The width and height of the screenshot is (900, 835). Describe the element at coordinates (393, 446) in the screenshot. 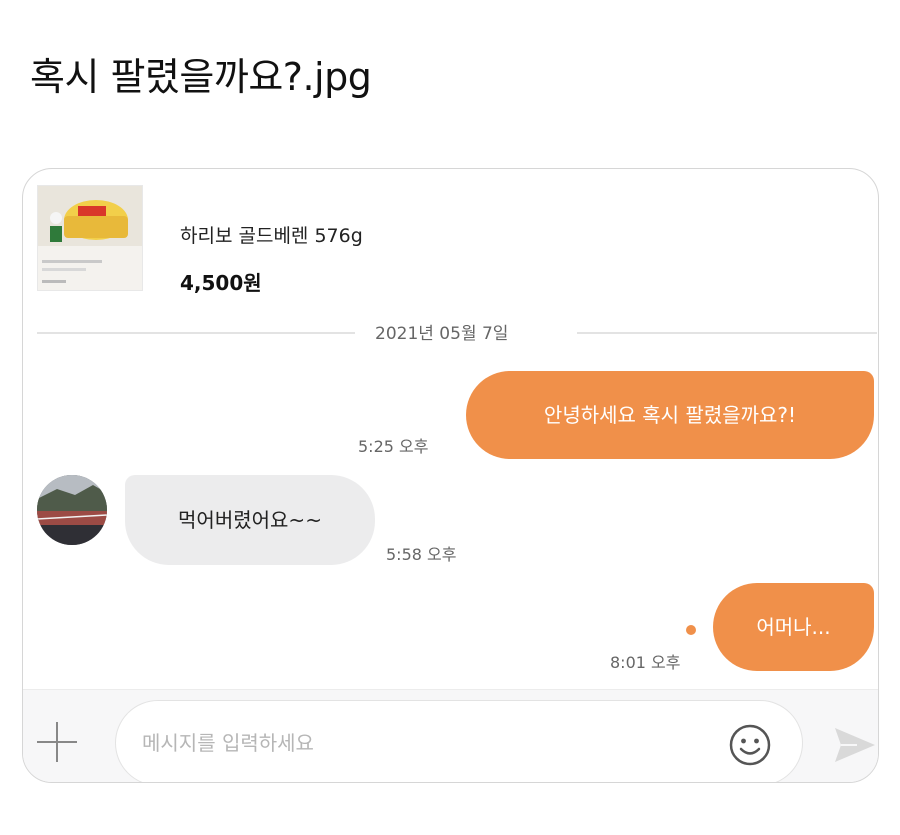

I see `message-time: 5:25 오후` at that location.